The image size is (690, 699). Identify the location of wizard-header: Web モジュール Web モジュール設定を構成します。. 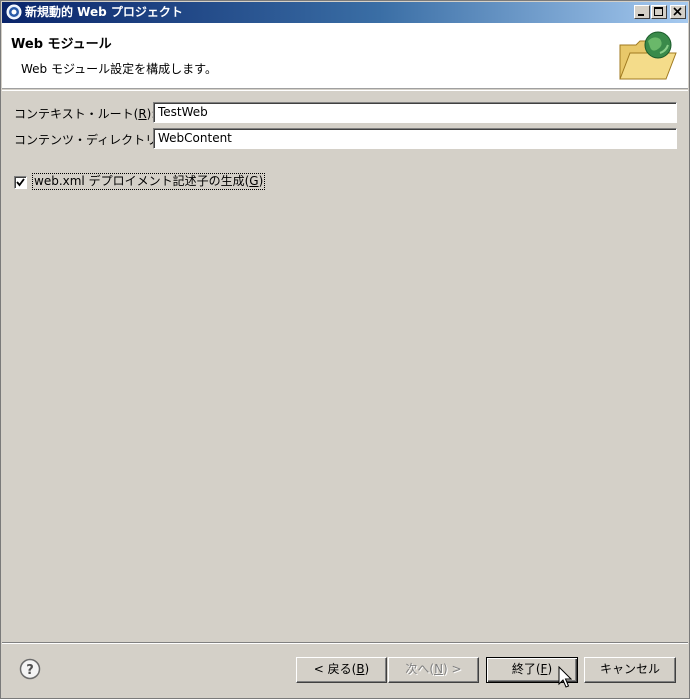
(345, 56).